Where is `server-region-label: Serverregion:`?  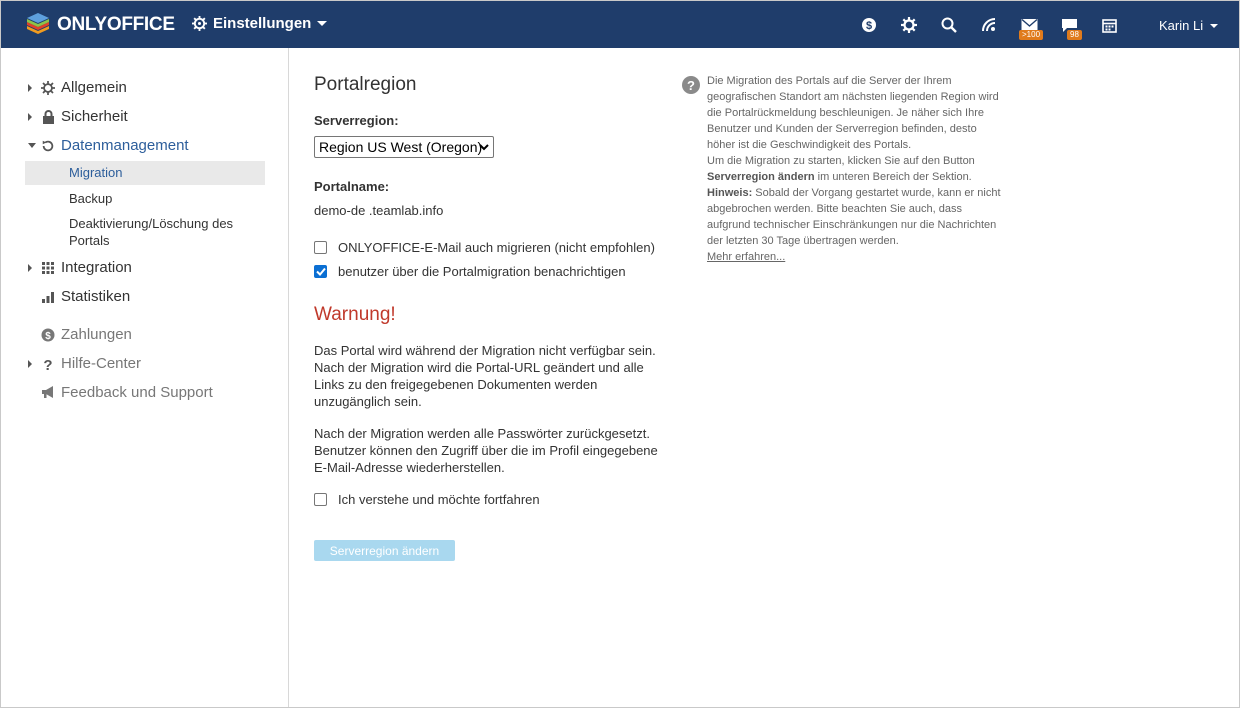
server-region-label: Serverregion: is located at coordinates (356, 120).